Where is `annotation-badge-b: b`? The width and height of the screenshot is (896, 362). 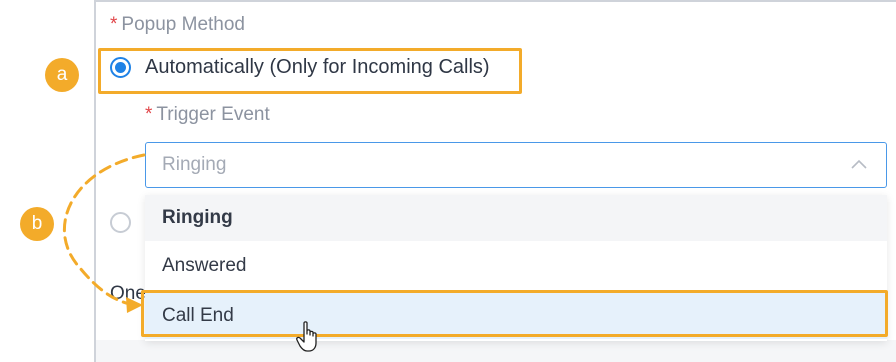
annotation-badge-b: b is located at coordinates (37, 224).